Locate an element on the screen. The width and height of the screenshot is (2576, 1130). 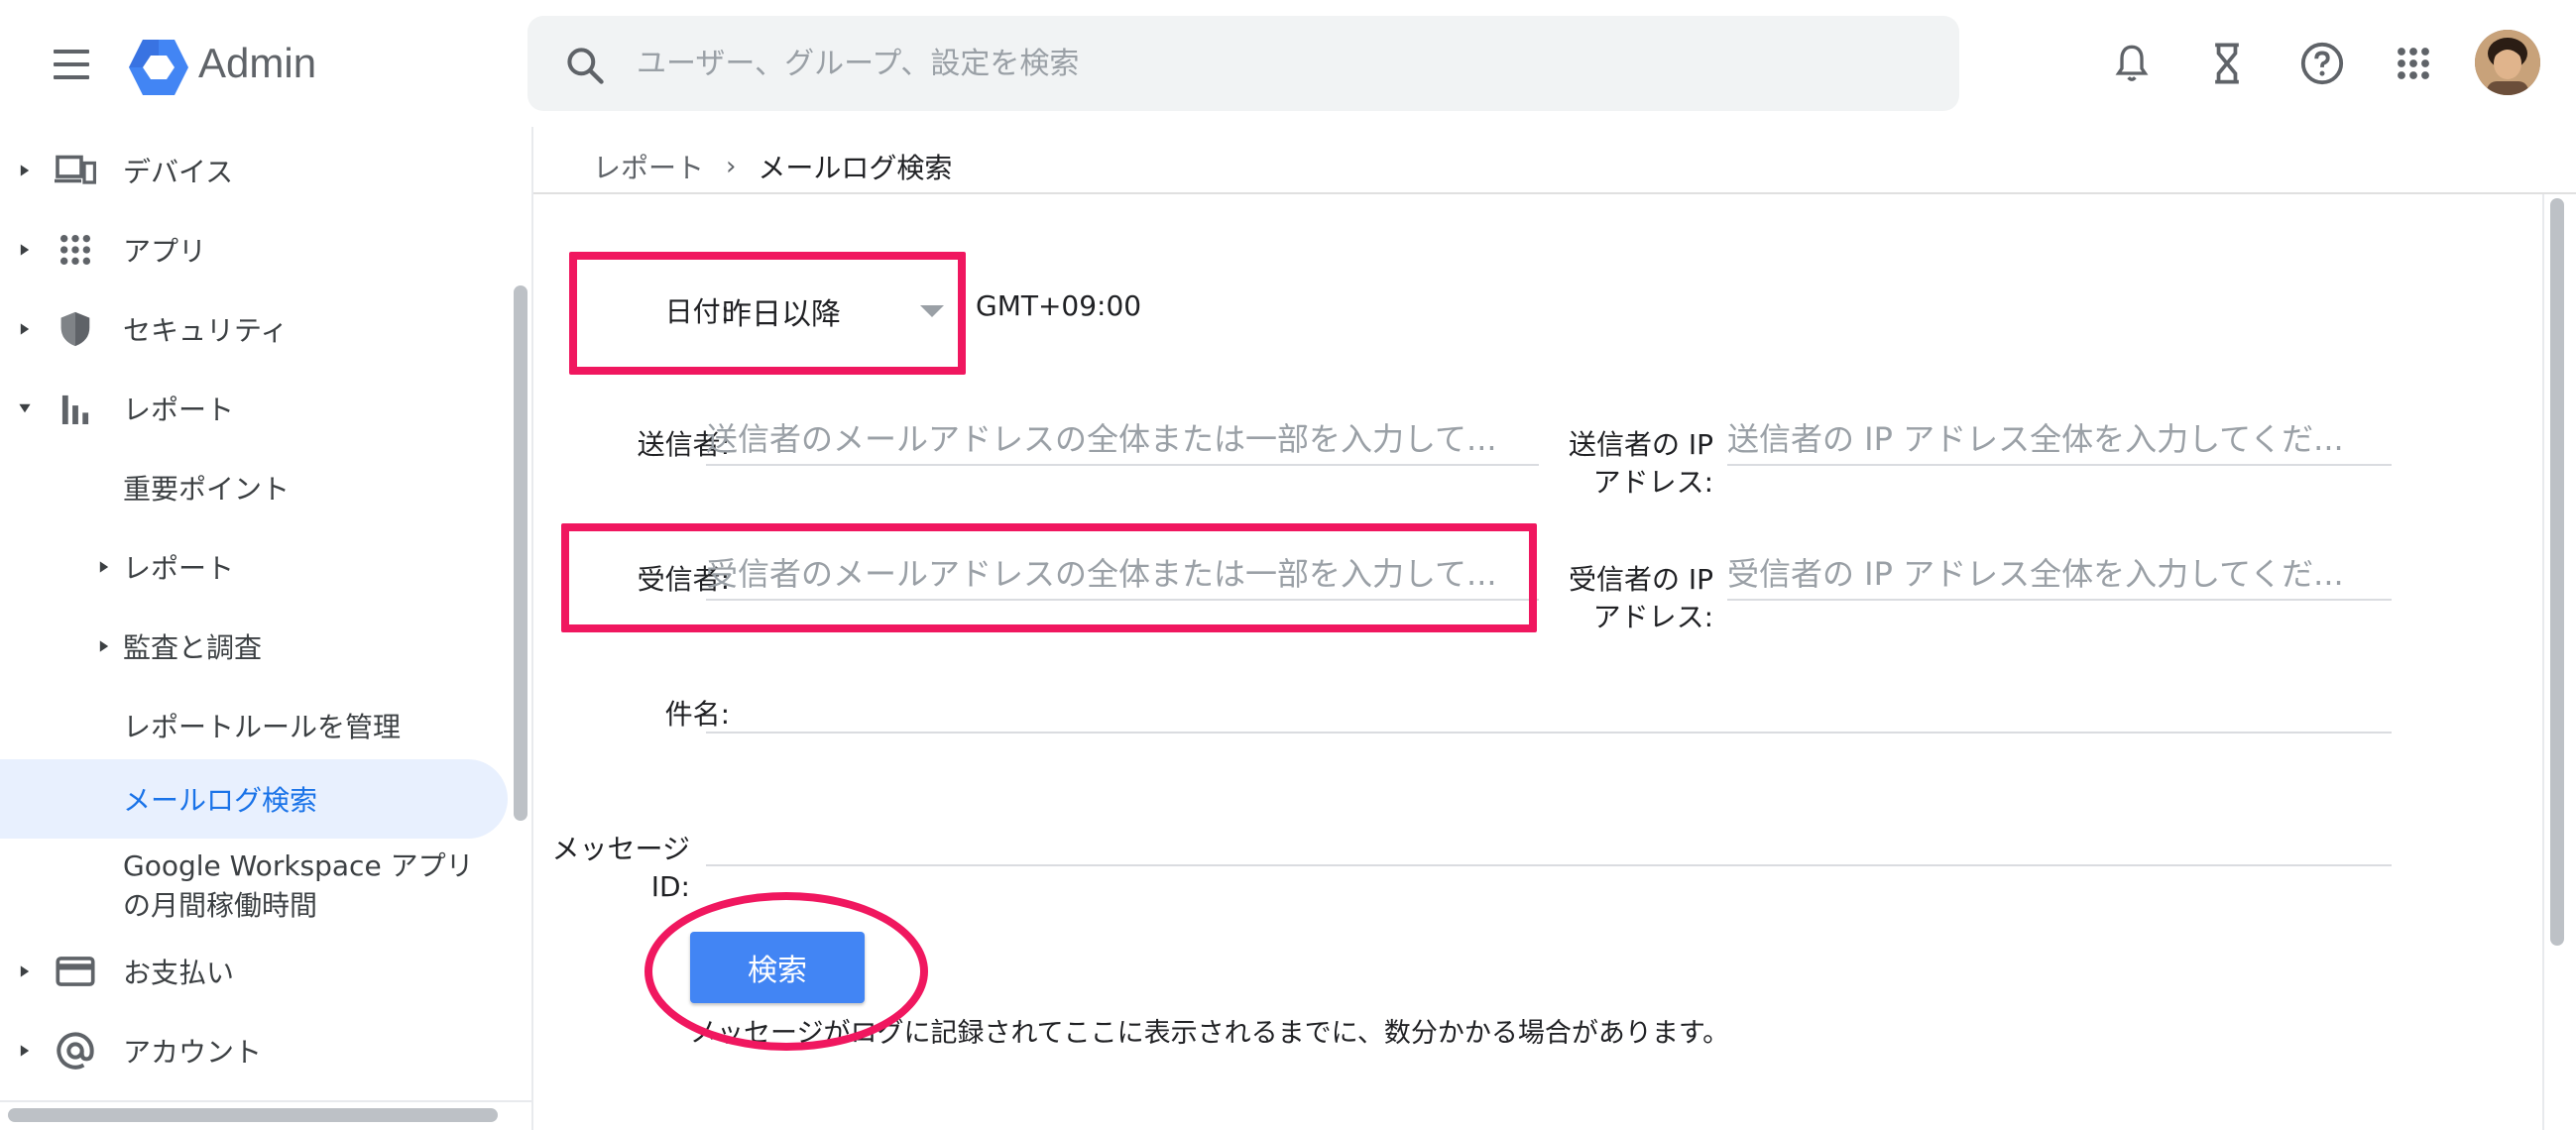
sidebar-item-label: メールログ検索 is located at coordinates (220, 800).